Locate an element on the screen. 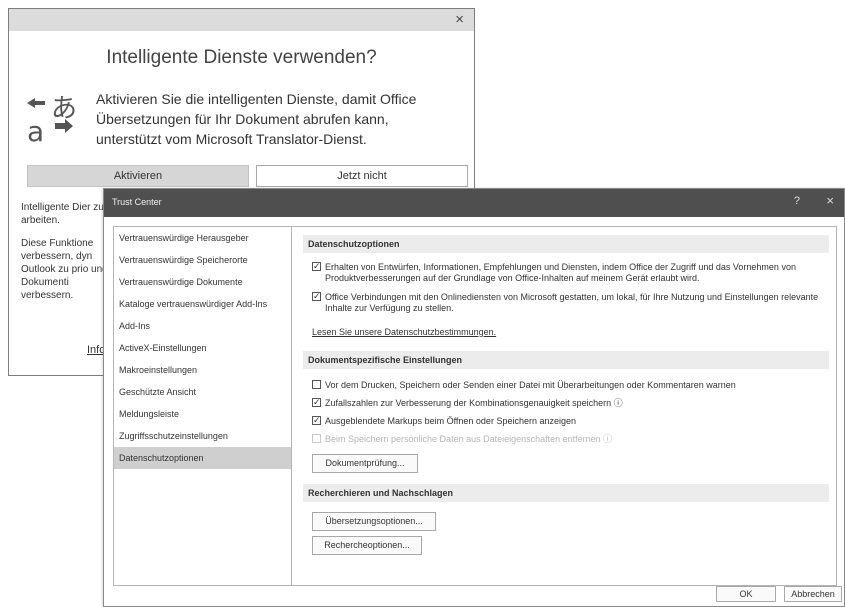  cancel-button: Abbrechen is located at coordinates (813, 594).